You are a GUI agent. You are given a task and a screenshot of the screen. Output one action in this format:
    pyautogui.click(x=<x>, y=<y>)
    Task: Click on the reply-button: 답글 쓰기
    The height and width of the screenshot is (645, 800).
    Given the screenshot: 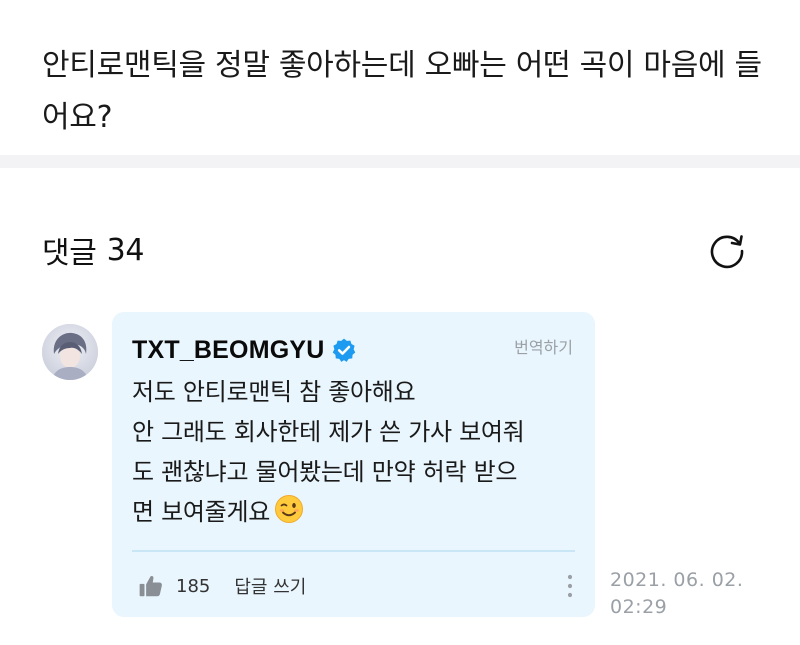 What is the action you would take?
    pyautogui.click(x=270, y=586)
    